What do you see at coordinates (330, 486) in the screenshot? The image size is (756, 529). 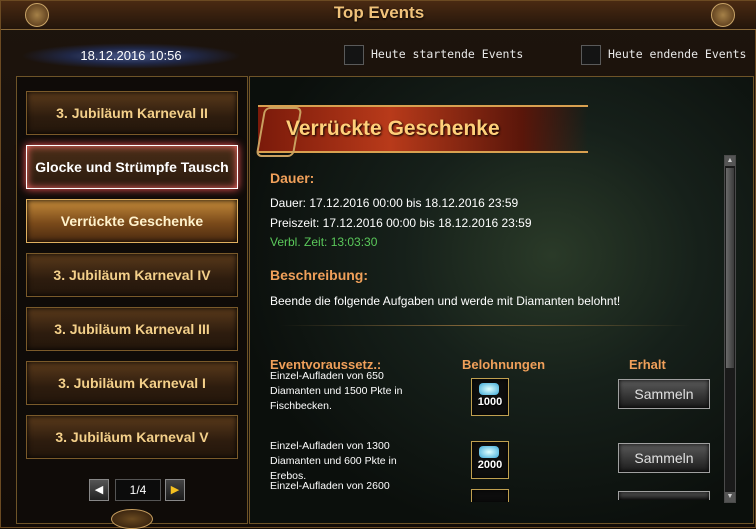 I see `task-requirement: Einzel-Aufladen von 2600` at bounding box center [330, 486].